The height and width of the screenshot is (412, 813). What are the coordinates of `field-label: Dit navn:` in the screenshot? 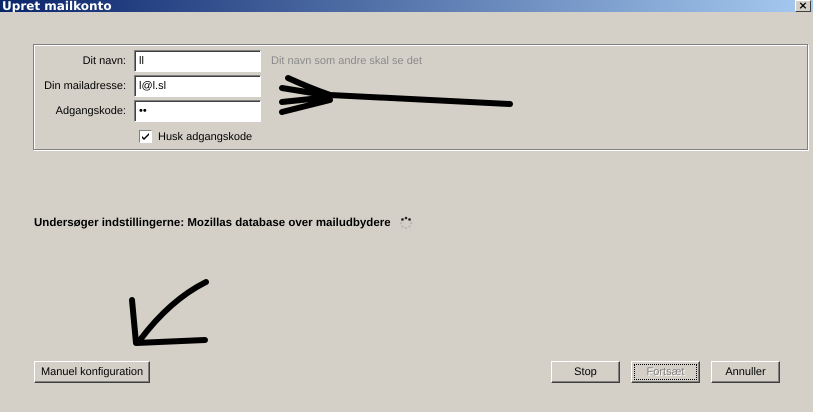 It's located at (104, 61).